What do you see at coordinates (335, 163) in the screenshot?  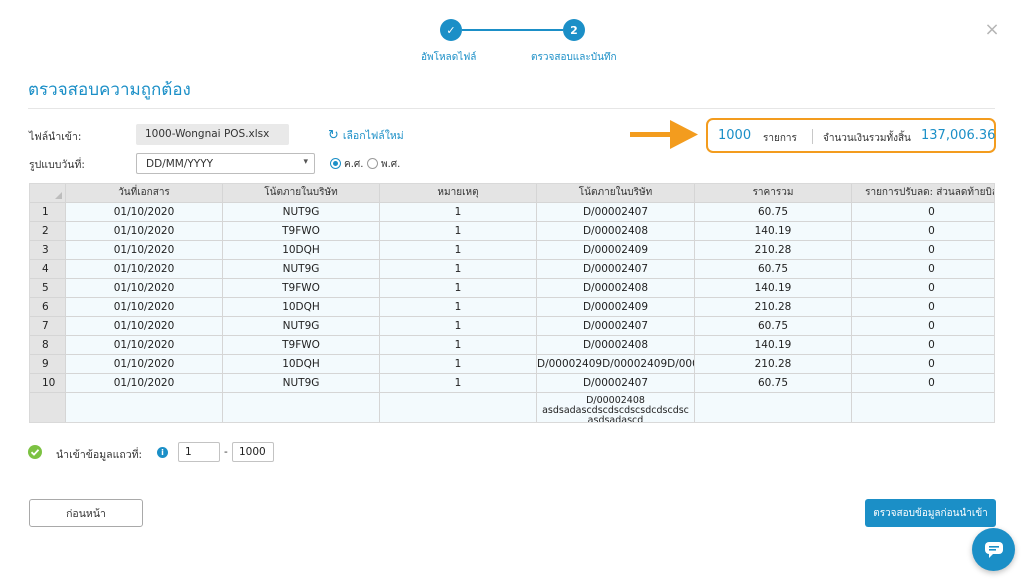 I see `radio-ce` at bounding box center [335, 163].